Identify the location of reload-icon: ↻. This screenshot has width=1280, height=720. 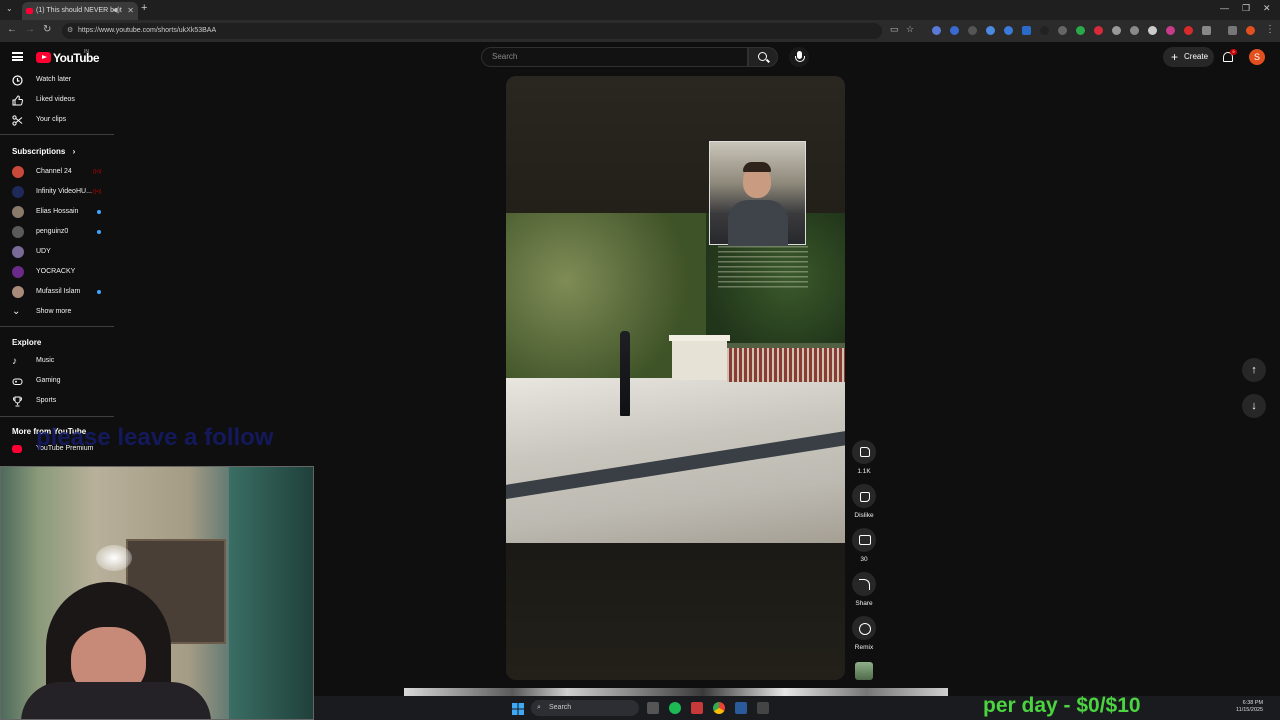
(47, 29).